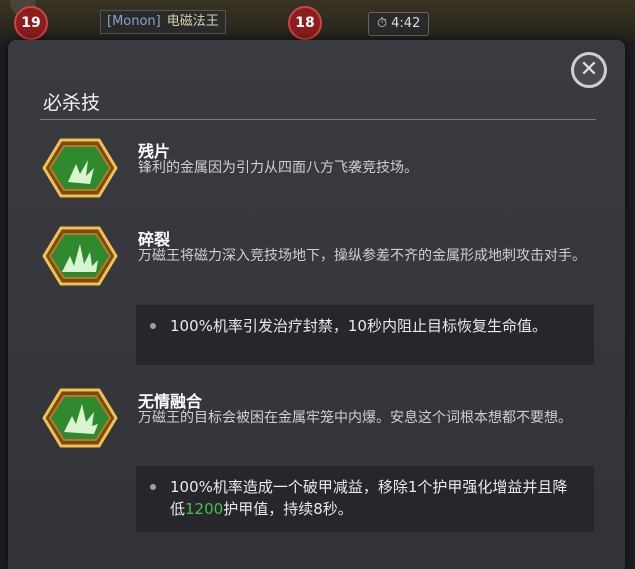 The width and height of the screenshot is (635, 569). What do you see at coordinates (31, 23) in the screenshot?
I see `left-level-badge: 19` at bounding box center [31, 23].